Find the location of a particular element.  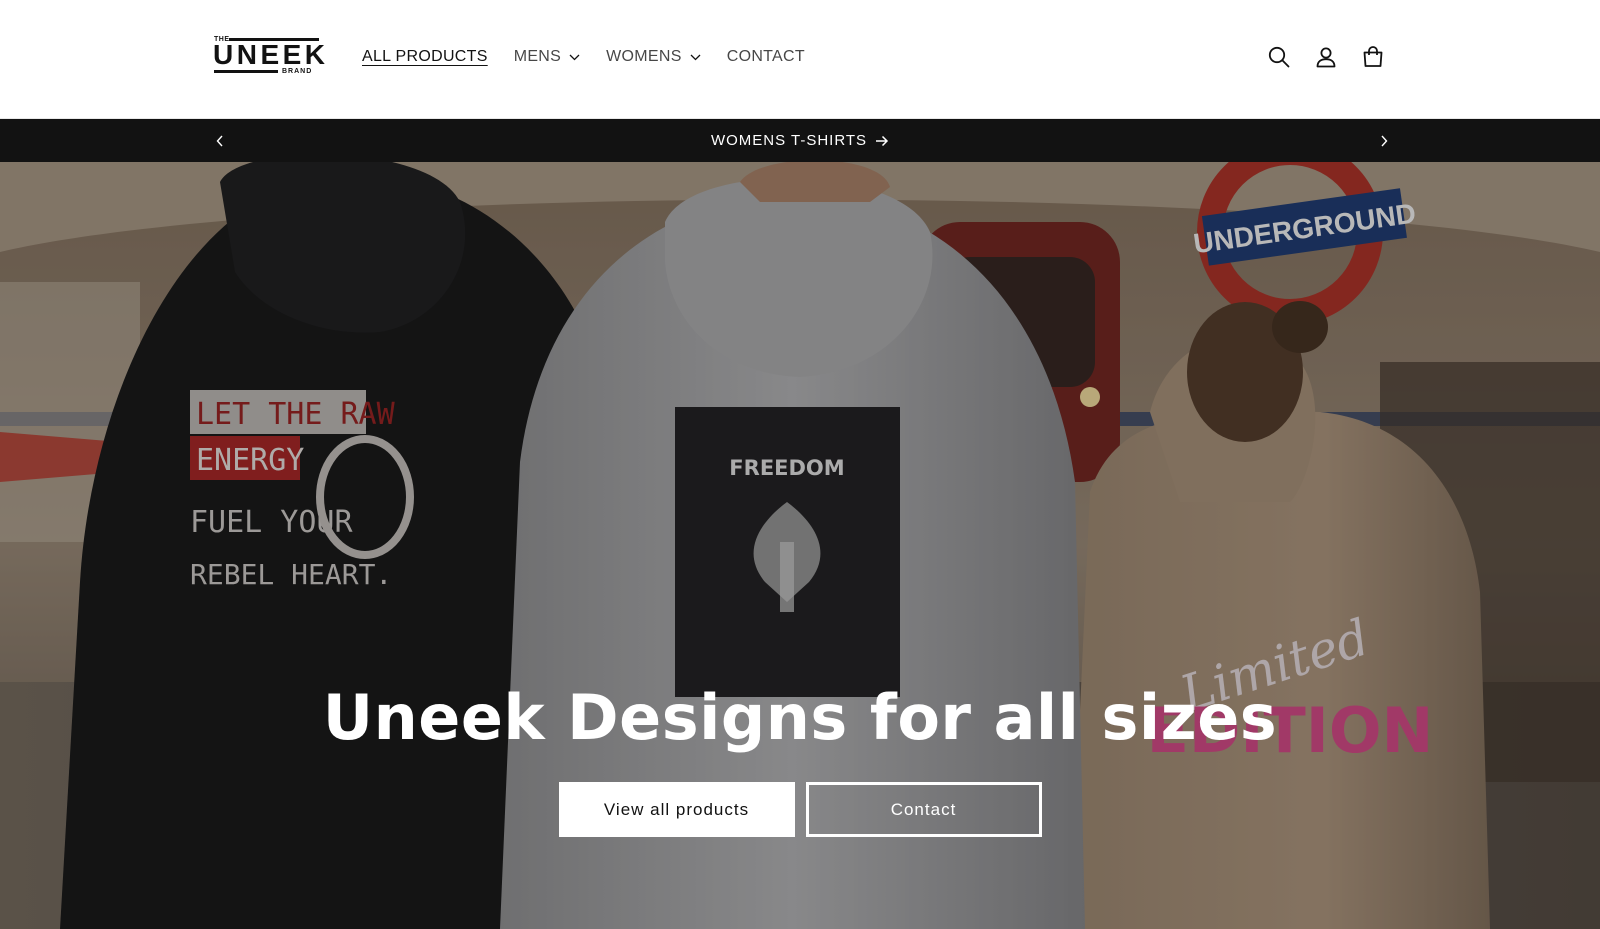

nav-item-contact: CONTACT is located at coordinates (766, 57).